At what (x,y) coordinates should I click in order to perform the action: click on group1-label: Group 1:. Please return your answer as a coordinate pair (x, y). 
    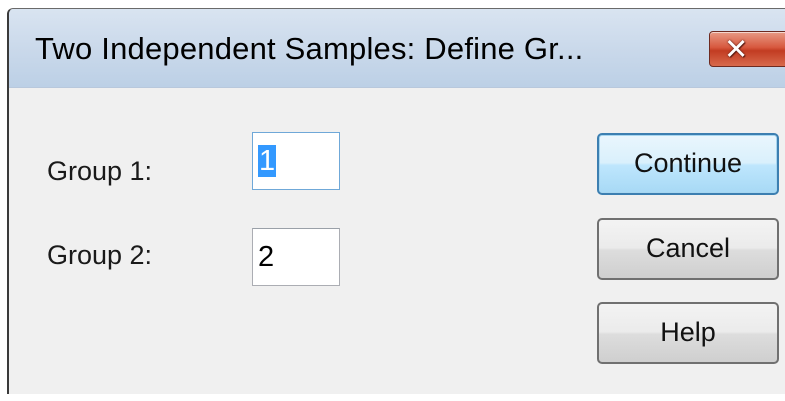
    Looking at the image, I should click on (100, 171).